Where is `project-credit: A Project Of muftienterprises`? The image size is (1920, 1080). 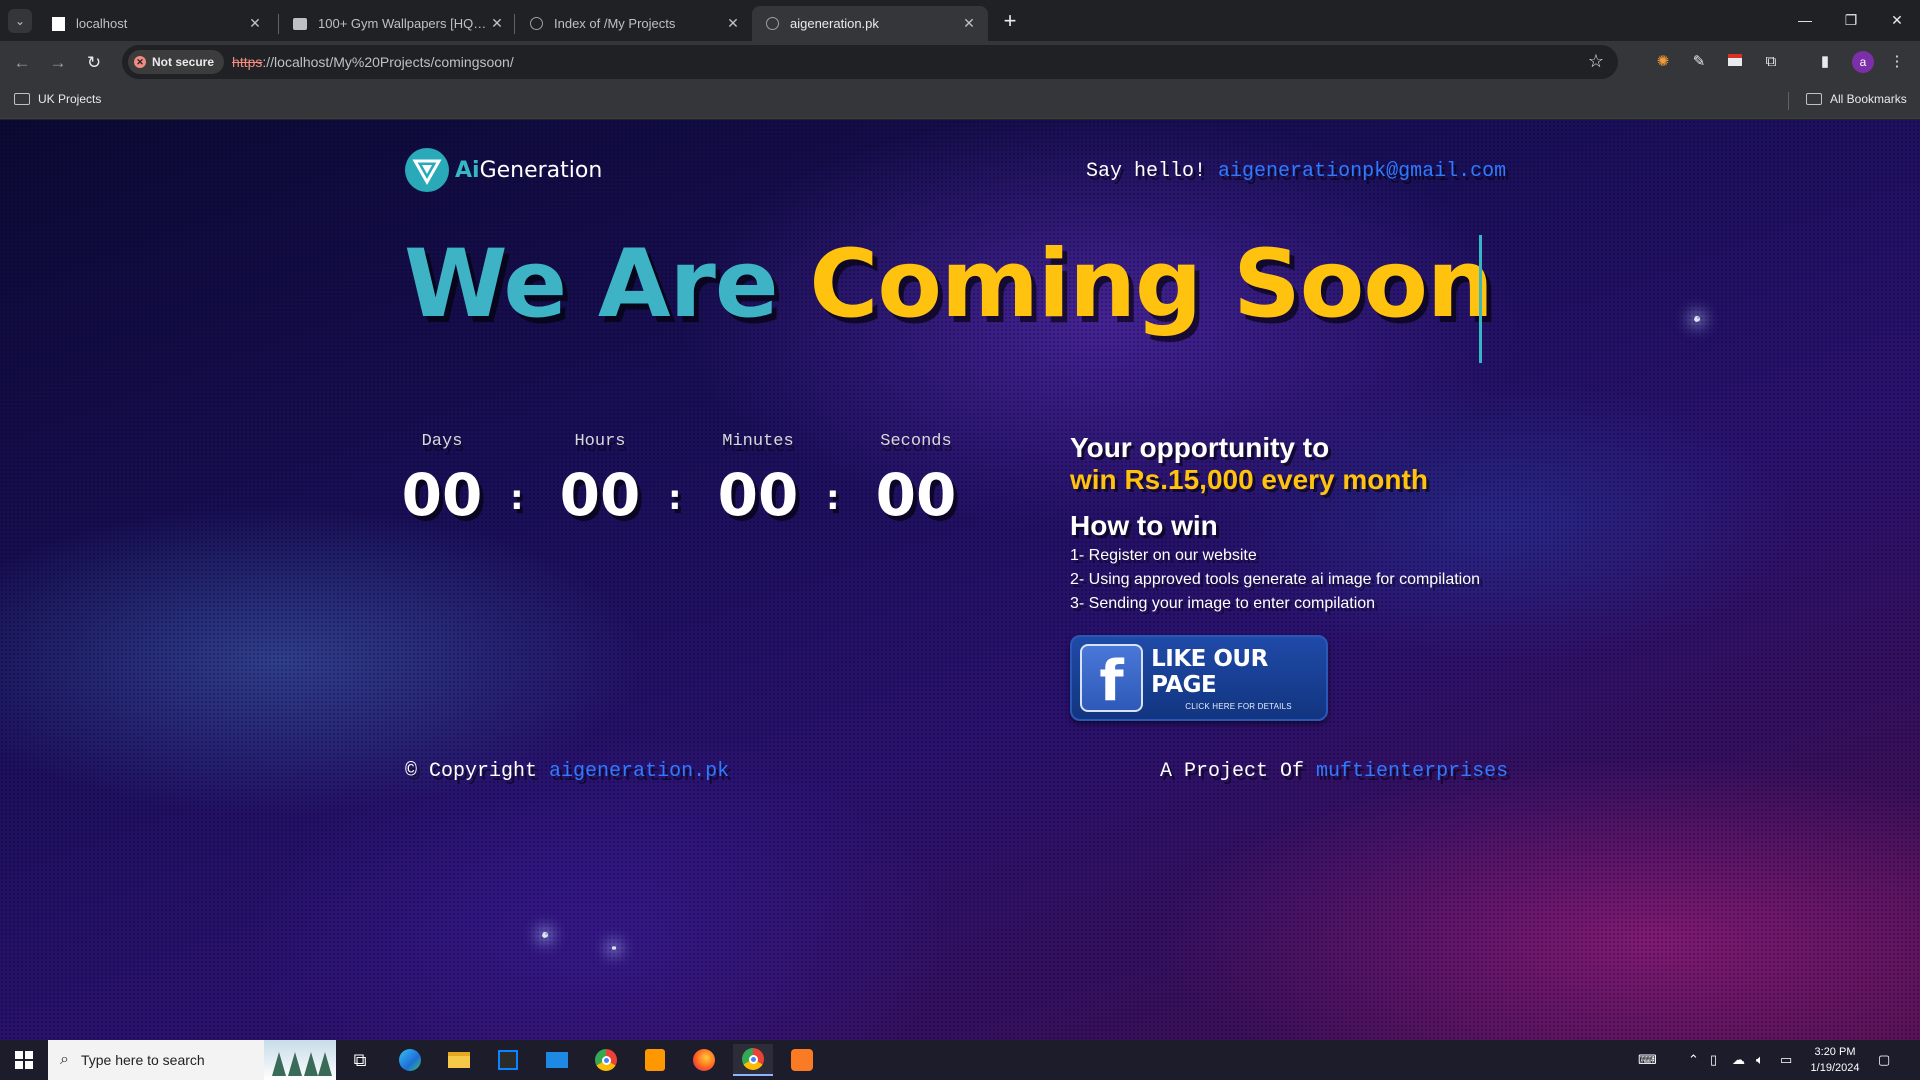 project-credit: A Project Of muftienterprises is located at coordinates (1334, 771).